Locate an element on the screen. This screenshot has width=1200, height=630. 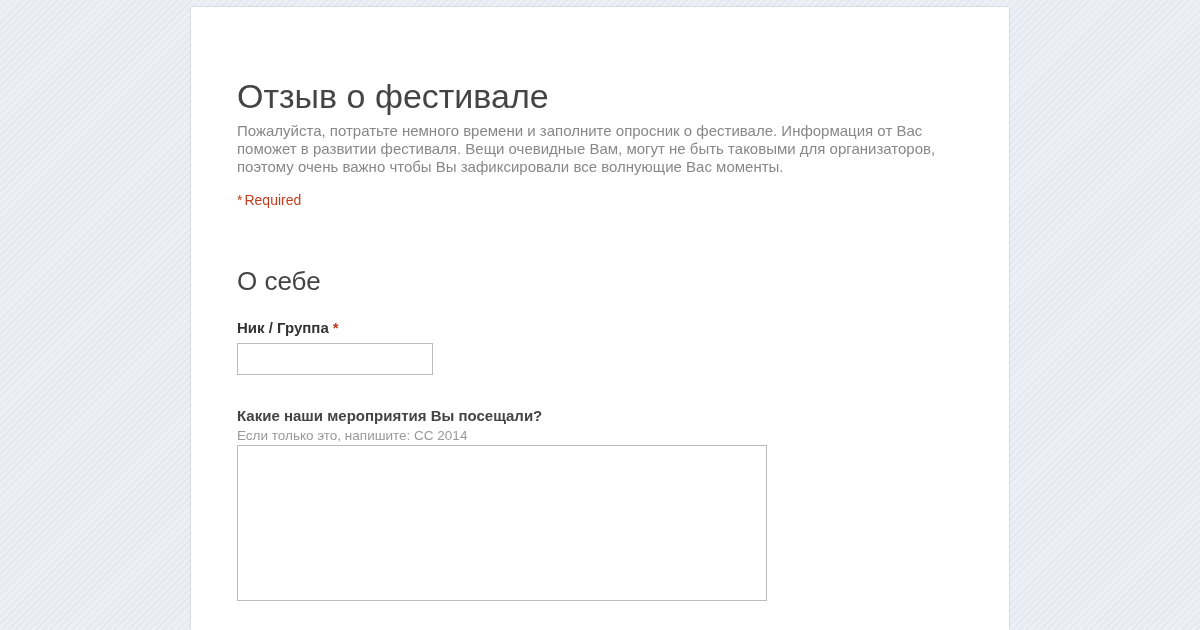
form-title: Отзыв о фестивале is located at coordinates (393, 96).